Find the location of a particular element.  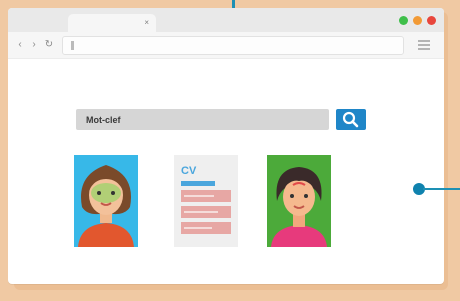

forward-button: › is located at coordinates (34, 45).